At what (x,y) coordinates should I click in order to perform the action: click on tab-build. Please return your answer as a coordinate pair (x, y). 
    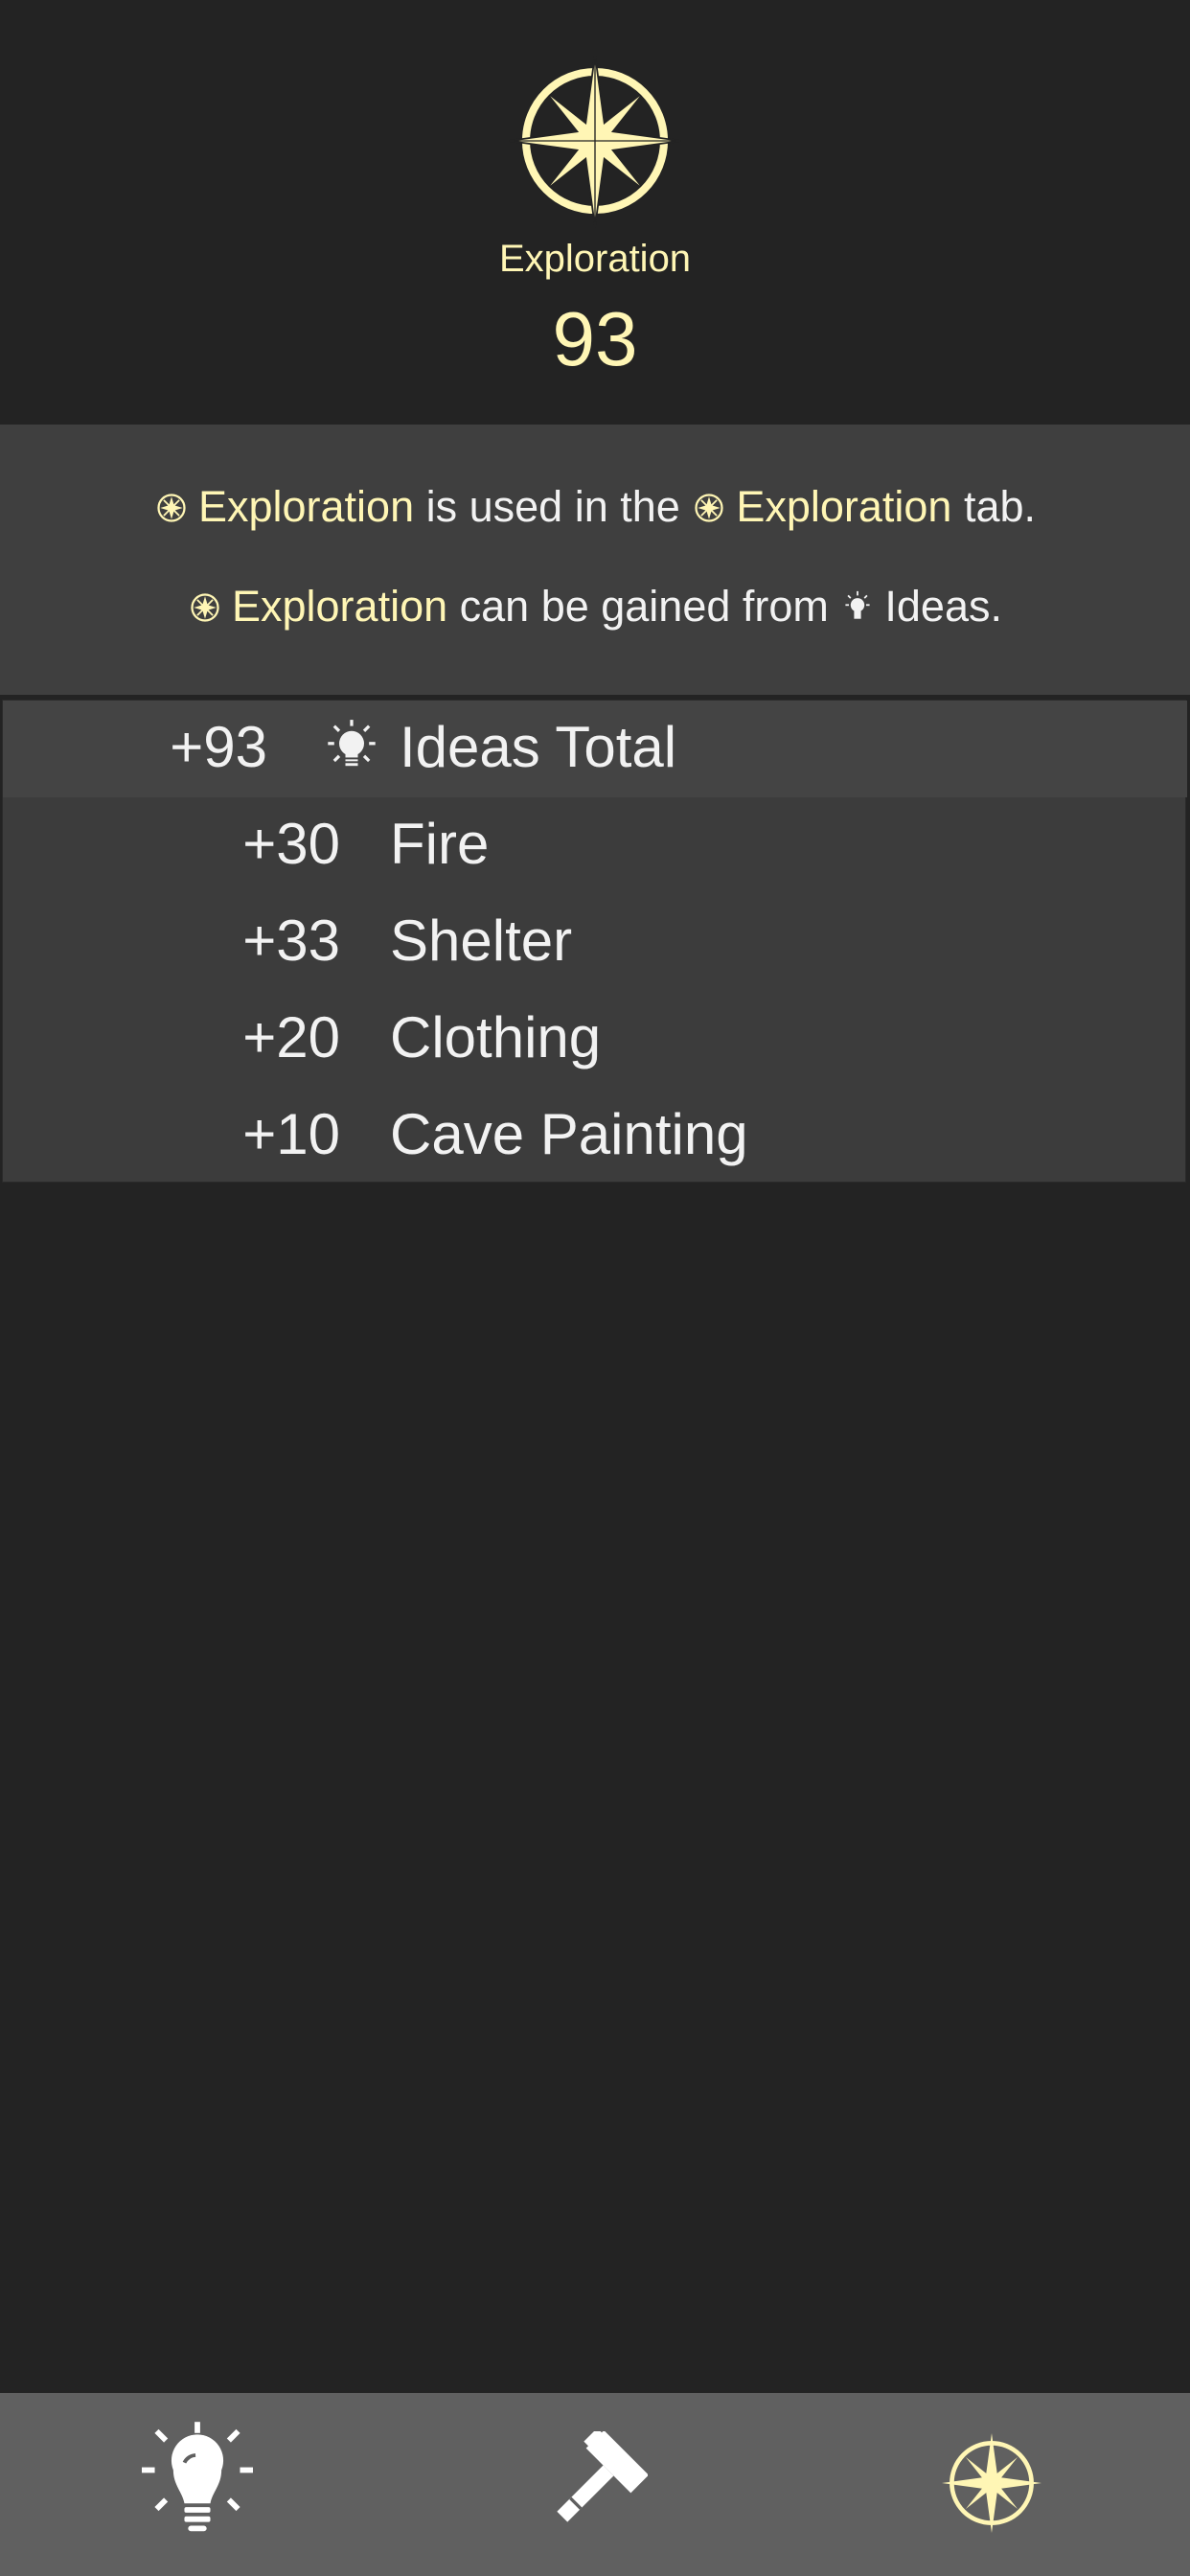
    Looking at the image, I should click on (595, 2484).